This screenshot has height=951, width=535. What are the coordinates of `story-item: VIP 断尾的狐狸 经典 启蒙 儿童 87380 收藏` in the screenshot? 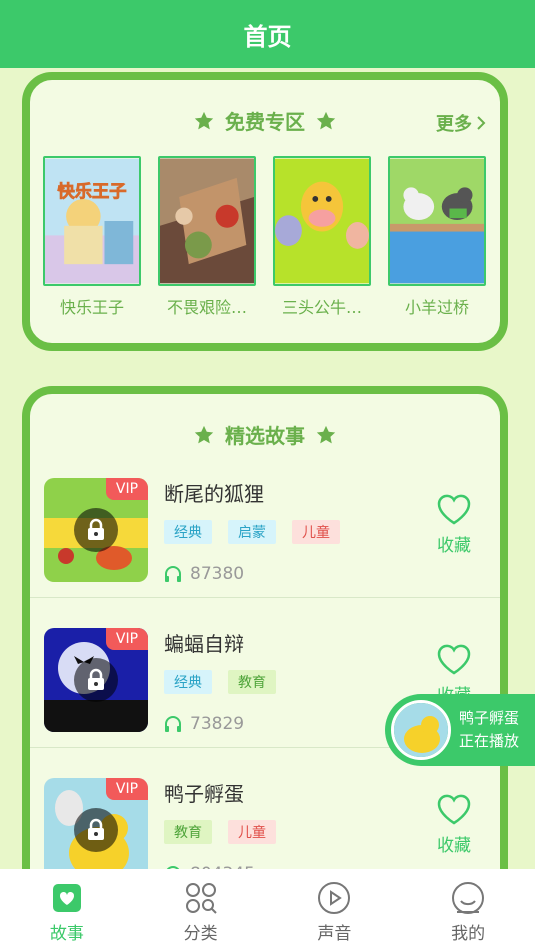 It's located at (265, 541).